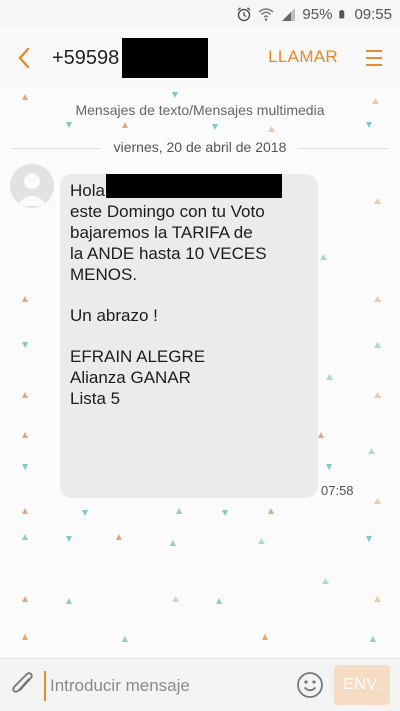 This screenshot has height=711, width=400. Describe the element at coordinates (373, 14) in the screenshot. I see `status-time: 09:55` at that location.